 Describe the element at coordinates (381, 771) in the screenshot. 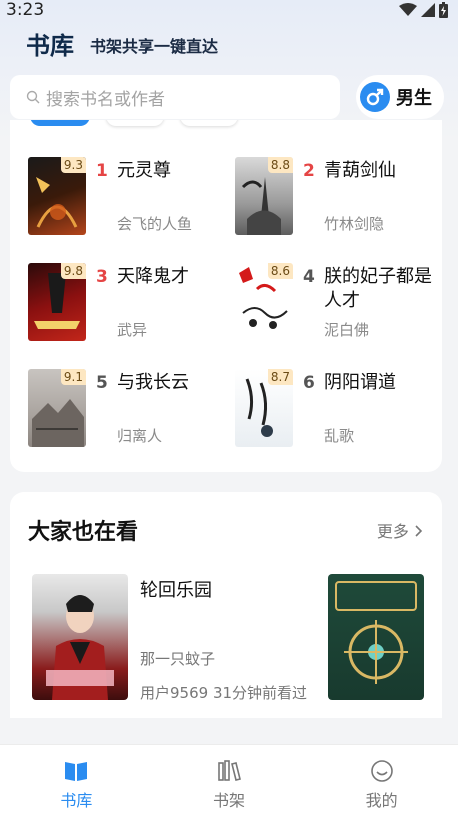

I see `smiley-icon` at that location.